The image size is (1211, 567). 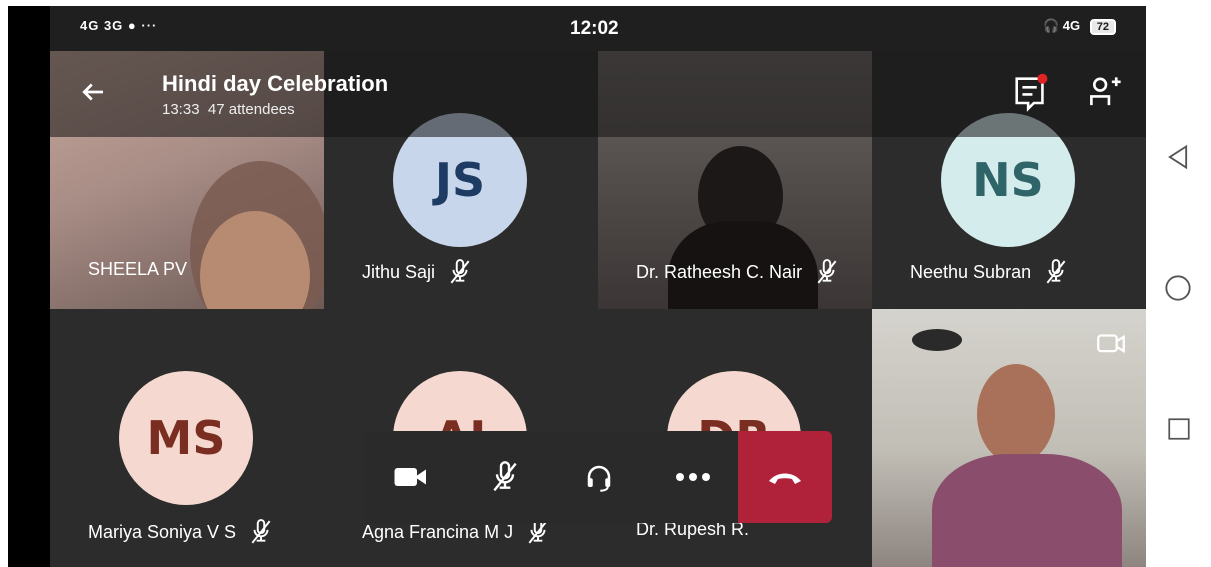 I want to click on mute-button, so click(x=505, y=477).